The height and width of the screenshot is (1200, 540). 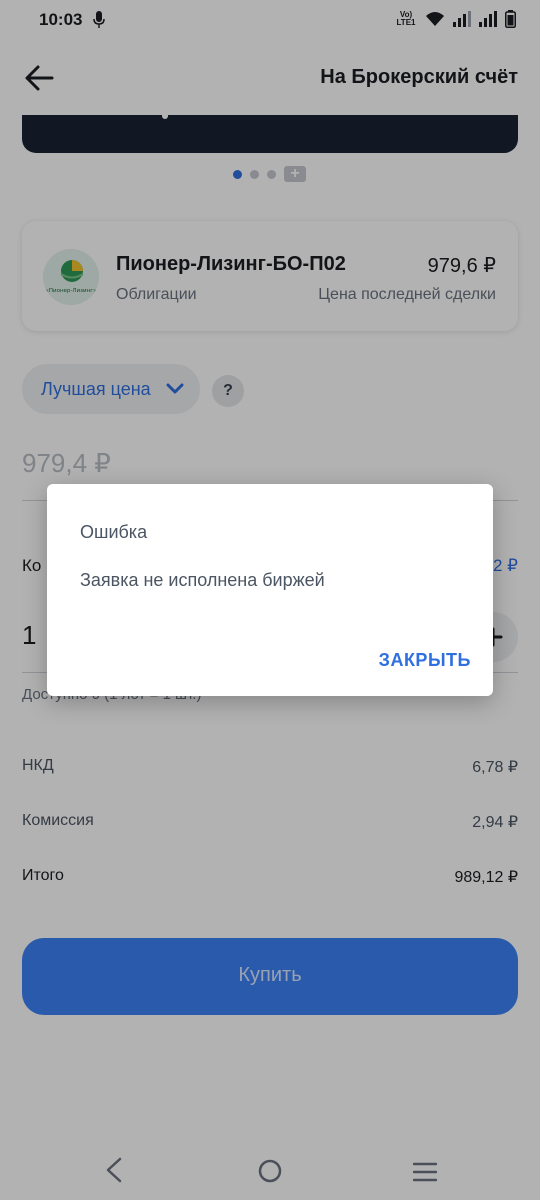 I want to click on dialog-message: Заявка не исполнена биржей, so click(x=202, y=580).